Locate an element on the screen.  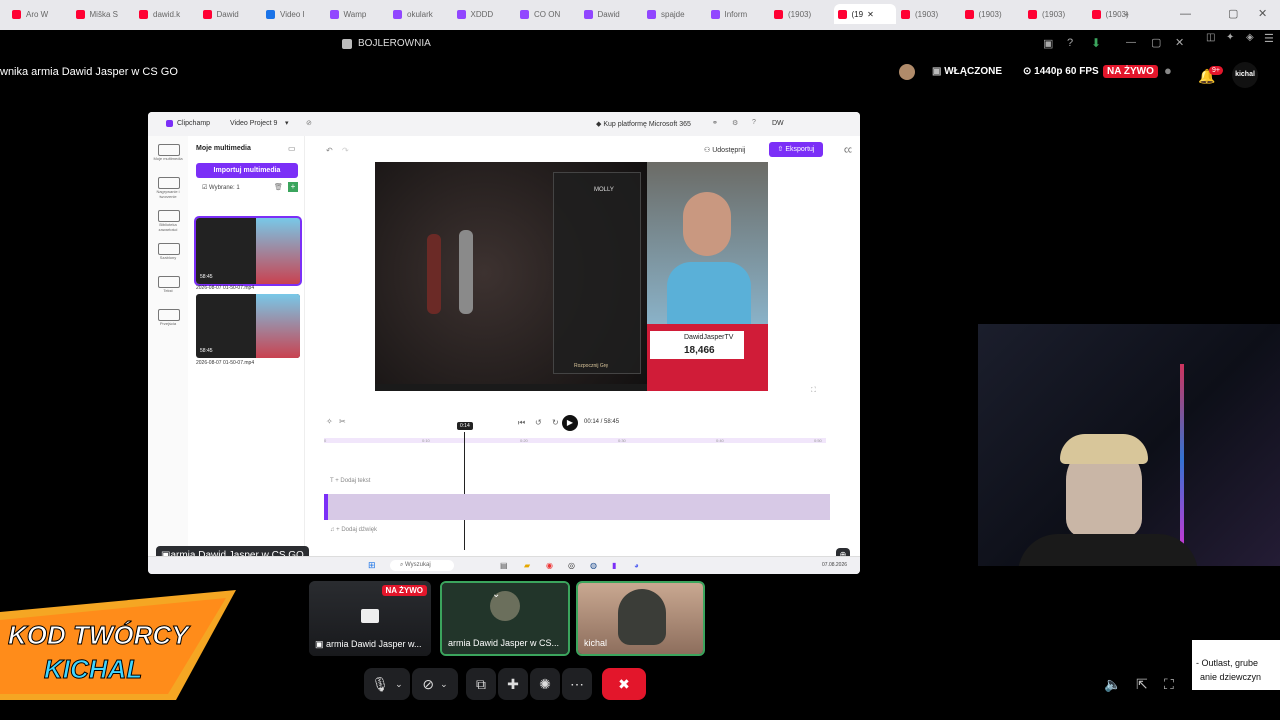
clipchamp-taskbar-icon: ▮ is located at coordinates (614, 565).